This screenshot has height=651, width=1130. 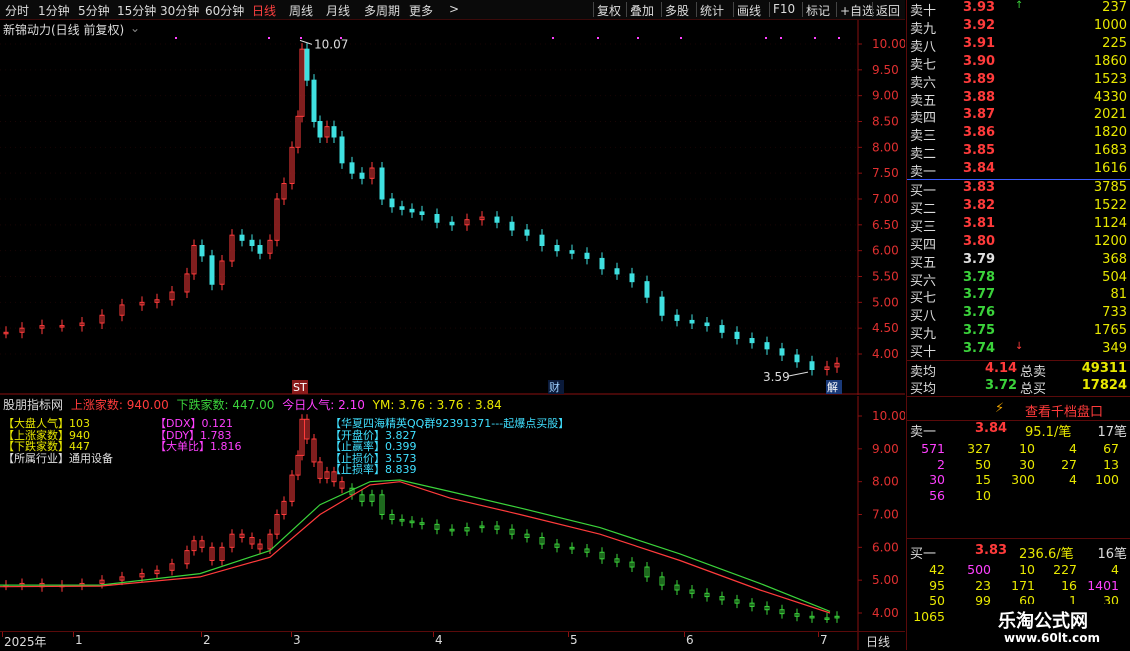 What do you see at coordinates (1114, 259) in the screenshot?
I see `buy-volume: 368` at bounding box center [1114, 259].